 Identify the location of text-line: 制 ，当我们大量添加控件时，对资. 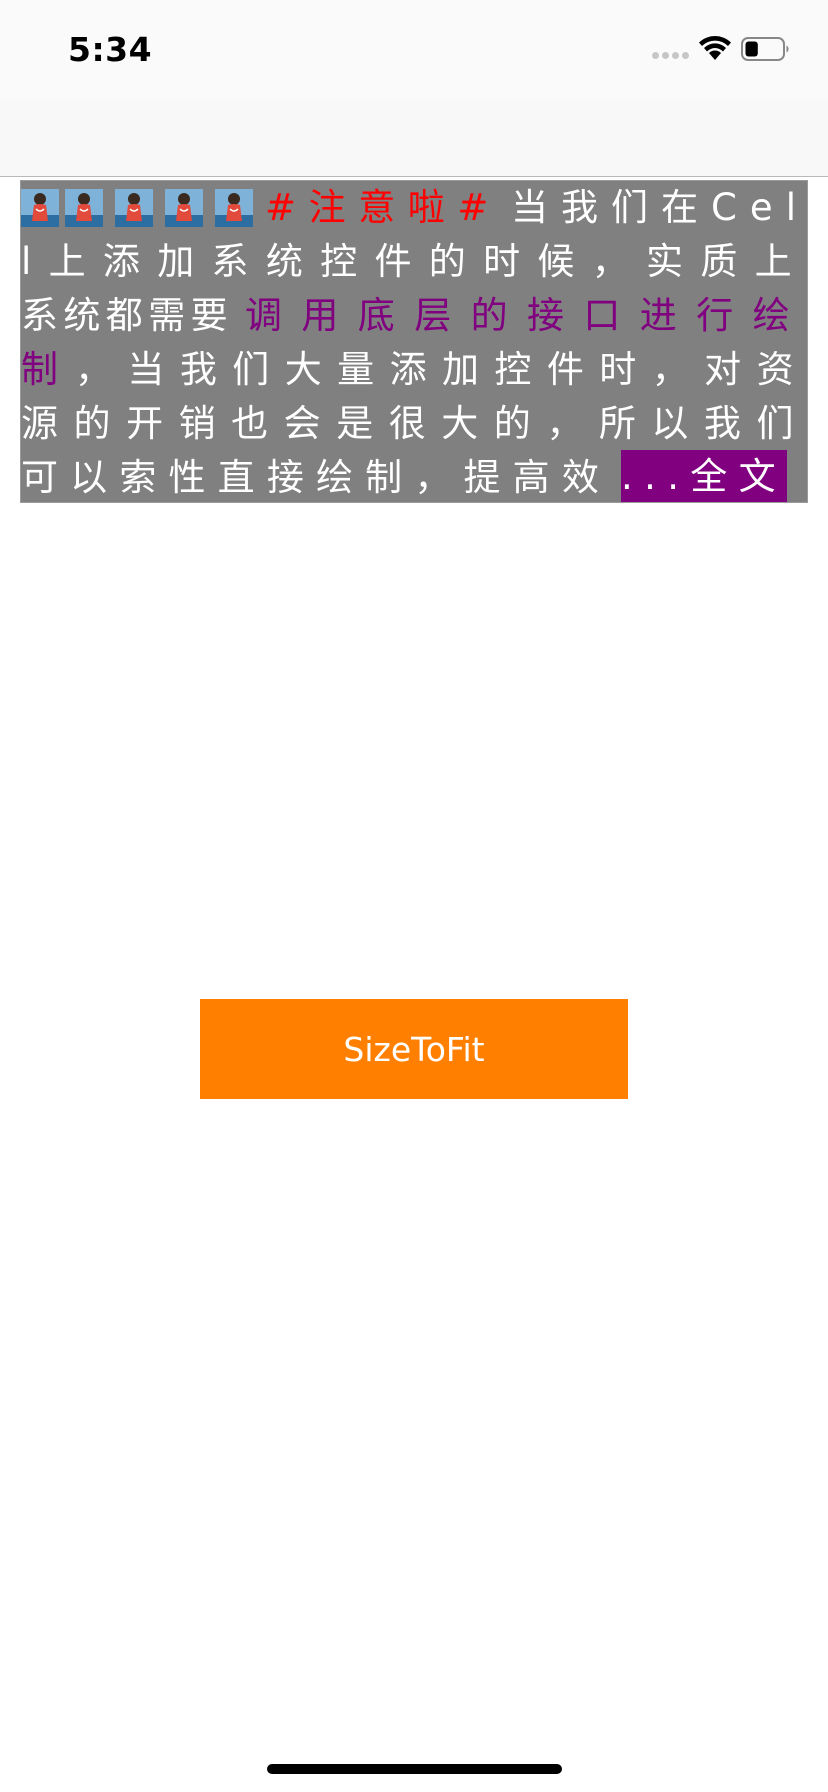
(414, 370).